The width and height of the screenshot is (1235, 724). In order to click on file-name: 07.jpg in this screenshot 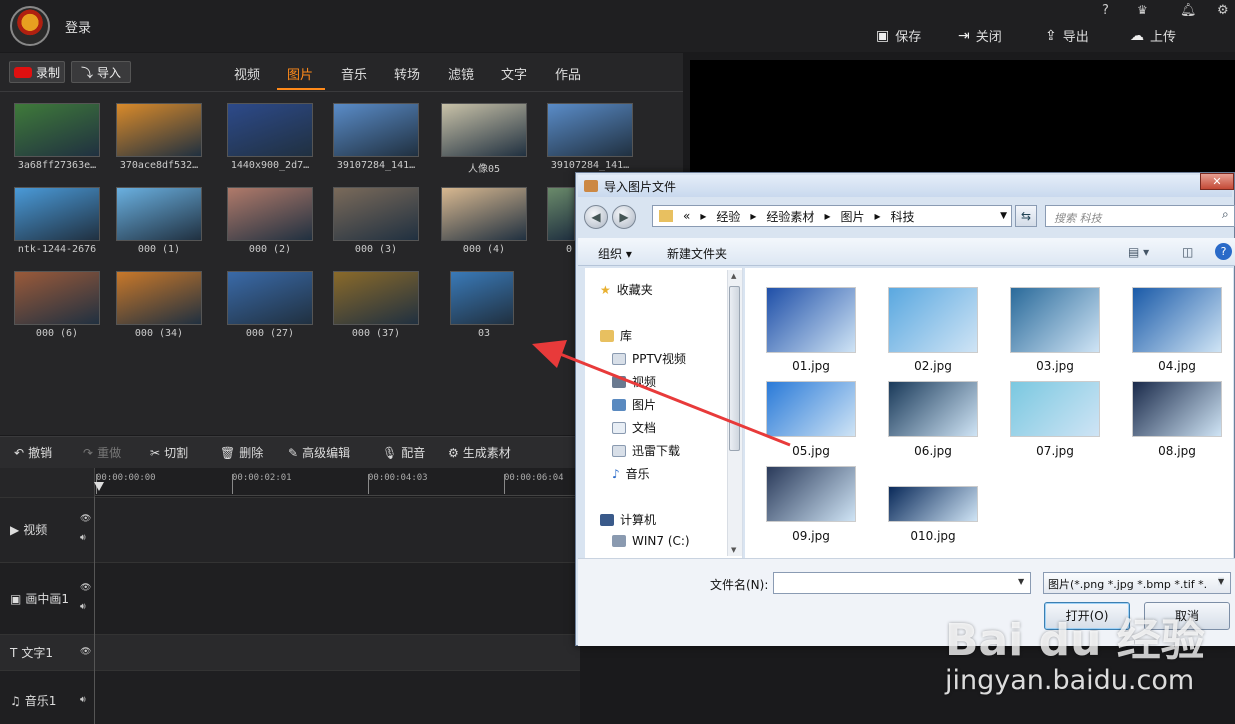, I will do `click(1055, 451)`.